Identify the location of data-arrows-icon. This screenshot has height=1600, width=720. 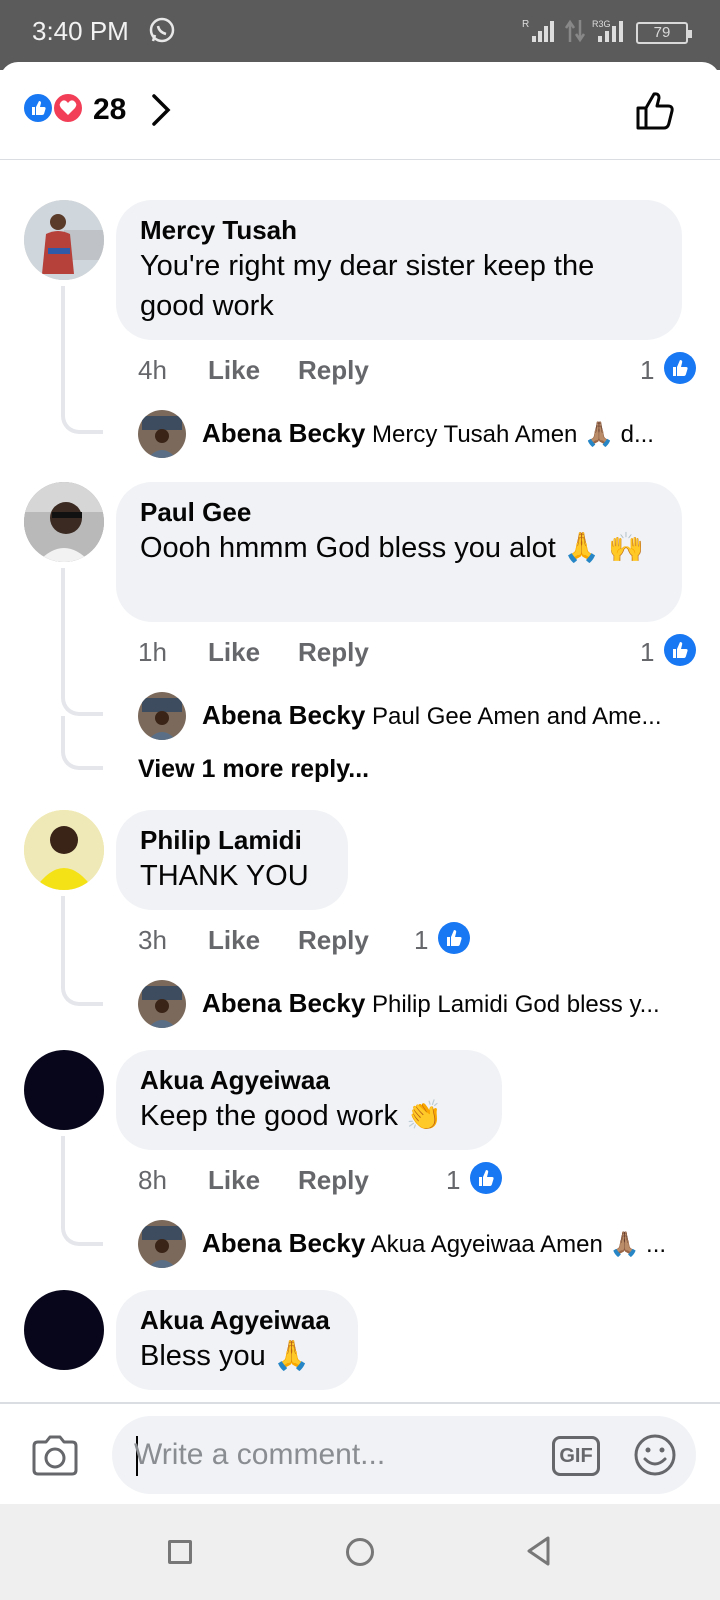
(575, 31).